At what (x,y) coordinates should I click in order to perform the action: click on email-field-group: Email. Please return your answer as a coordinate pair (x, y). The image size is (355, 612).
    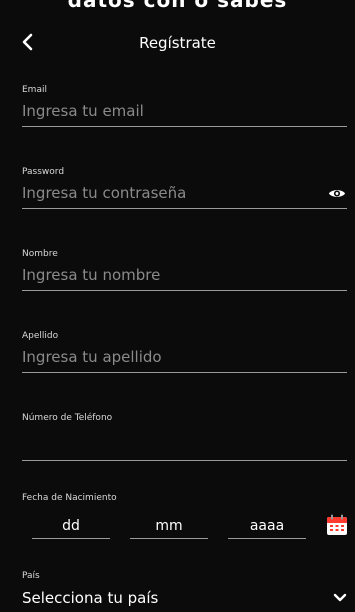
    Looking at the image, I should click on (184, 105).